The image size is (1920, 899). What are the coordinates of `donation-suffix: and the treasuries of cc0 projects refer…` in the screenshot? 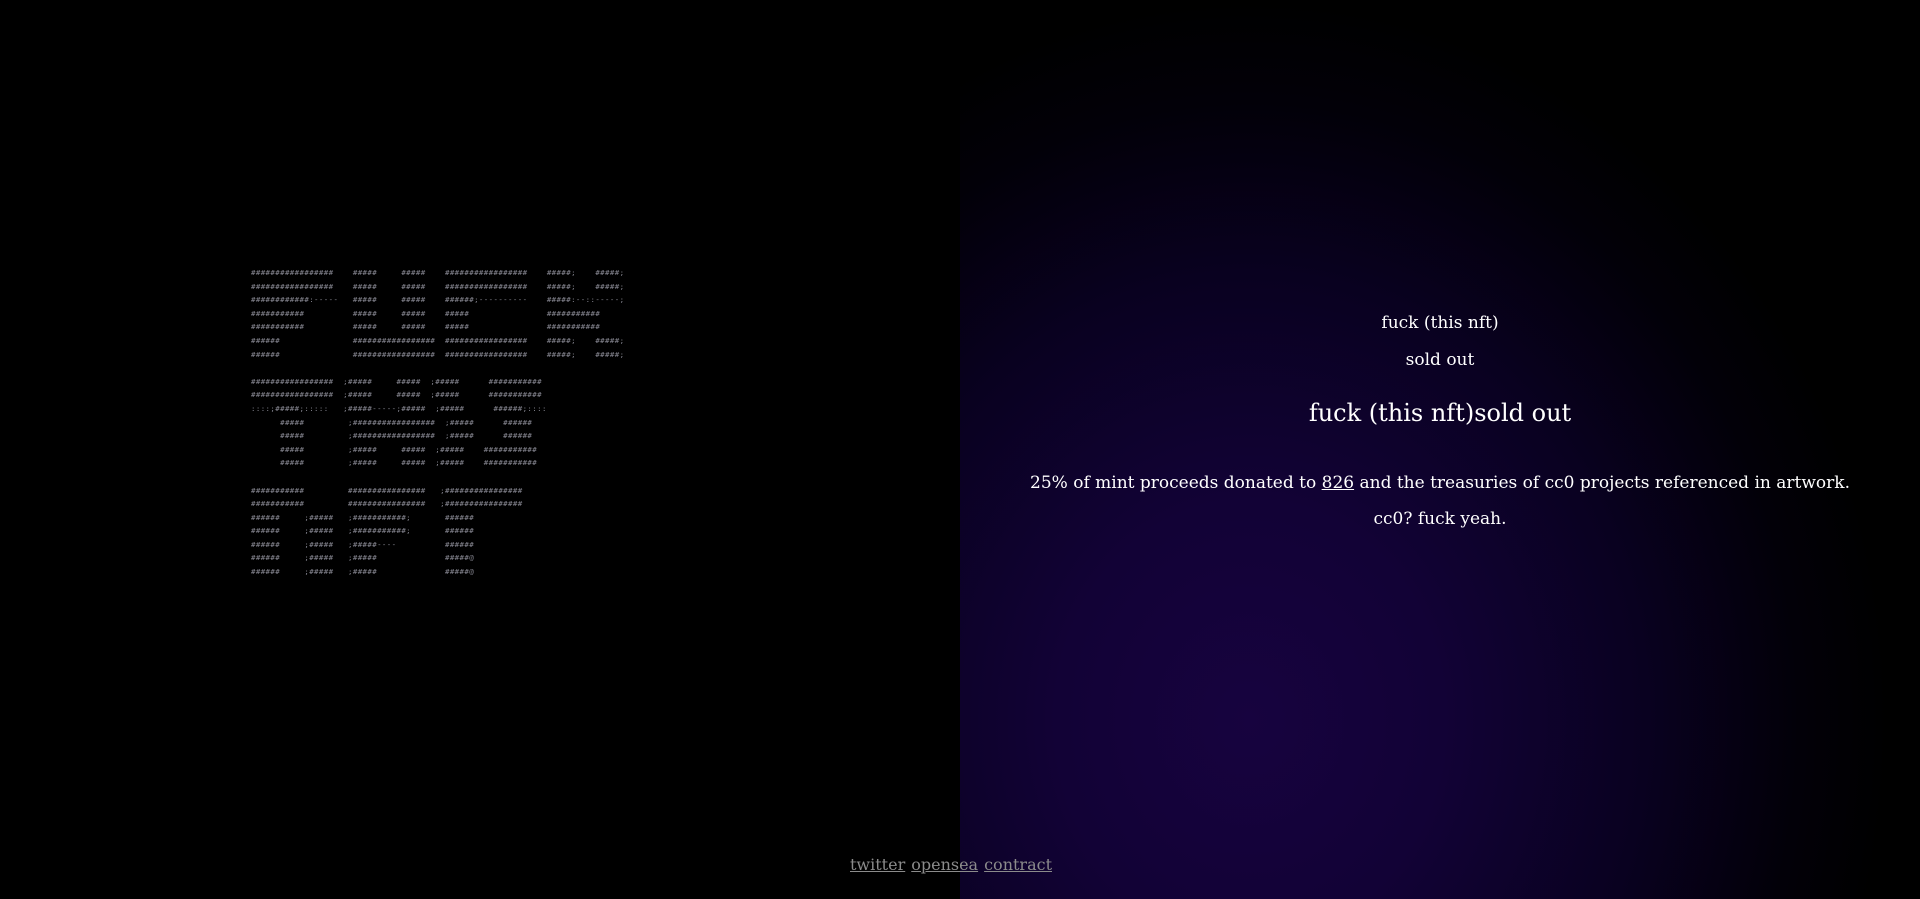 It's located at (1602, 483).